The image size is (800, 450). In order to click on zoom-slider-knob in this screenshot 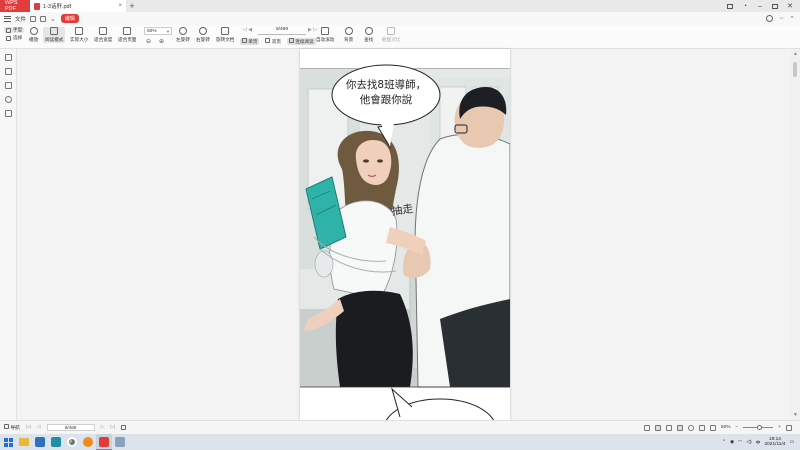, I will do `click(760, 427)`.